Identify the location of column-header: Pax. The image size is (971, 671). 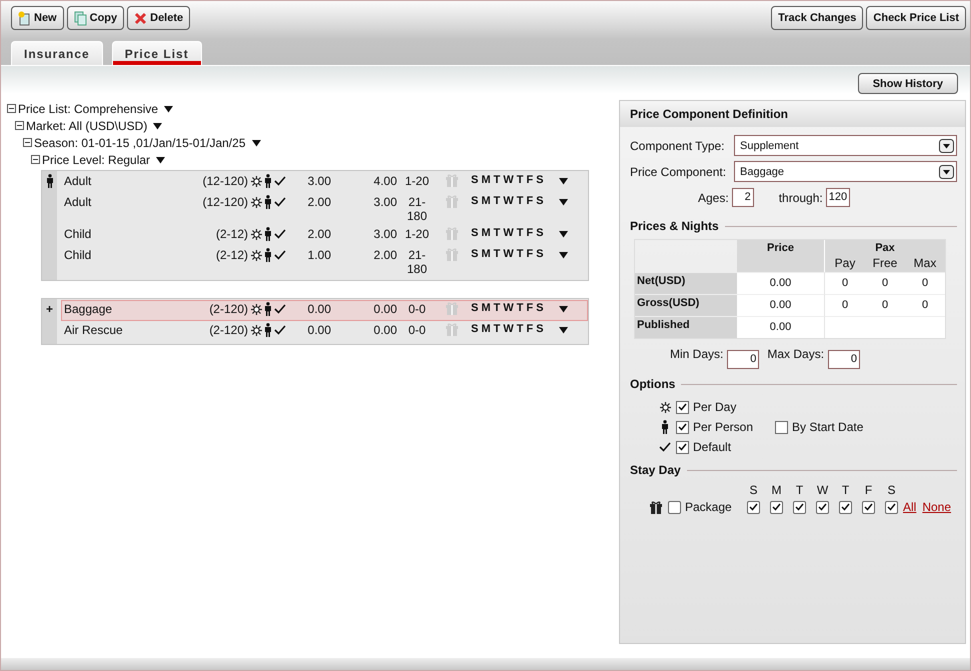
(885, 247).